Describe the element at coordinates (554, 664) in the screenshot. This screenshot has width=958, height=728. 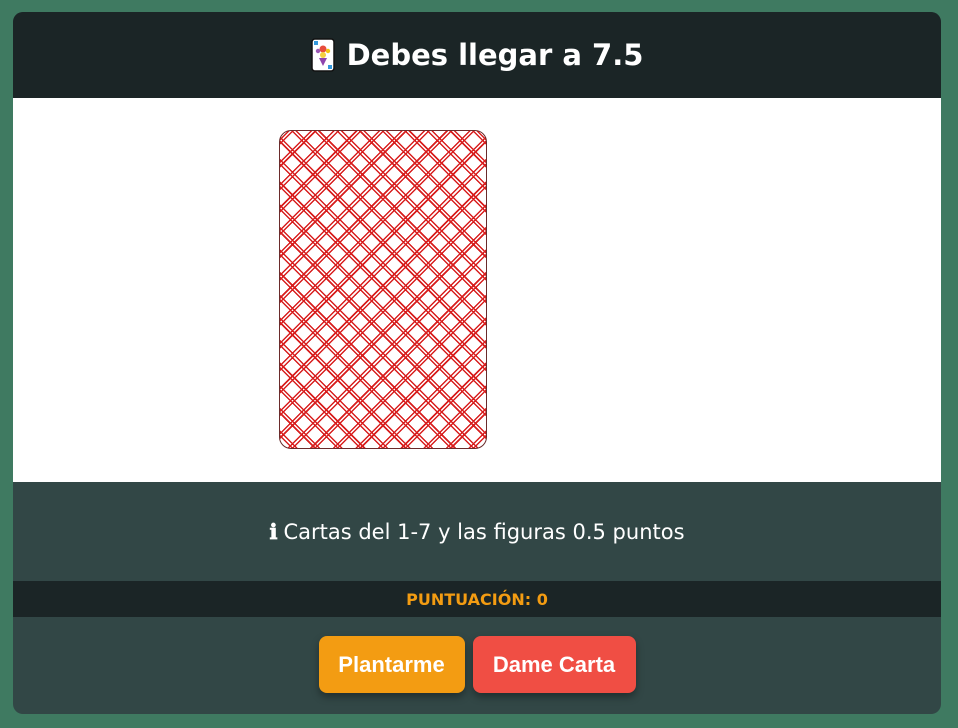
I see `hit-button: Dame Carta` at that location.